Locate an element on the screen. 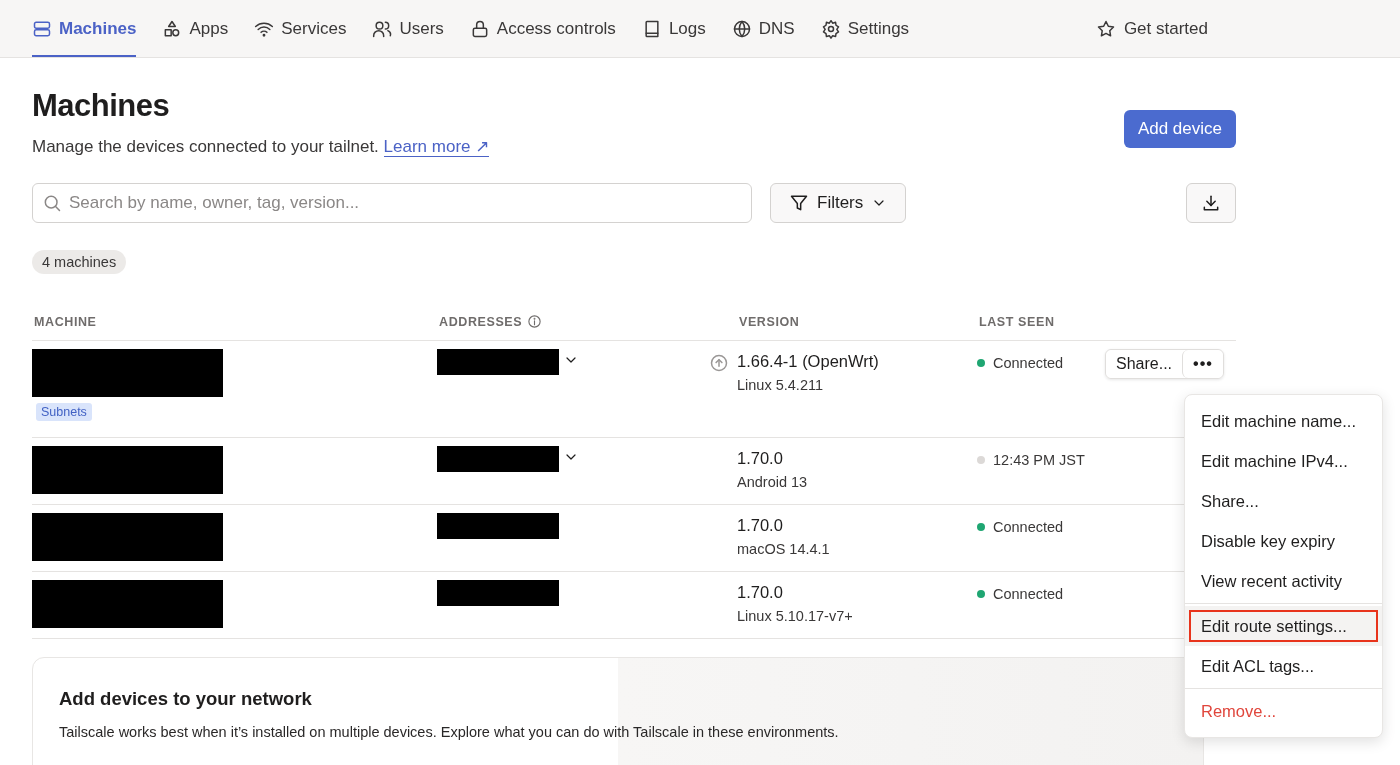  learn-more-link: Learn more ↗ is located at coordinates (436, 147).